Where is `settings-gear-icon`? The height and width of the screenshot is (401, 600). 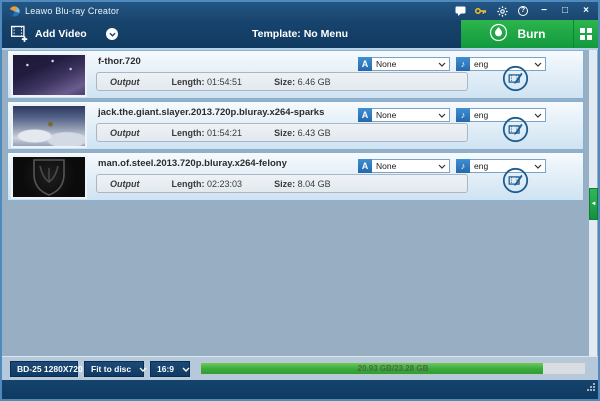
settings-gear-icon is located at coordinates (502, 11).